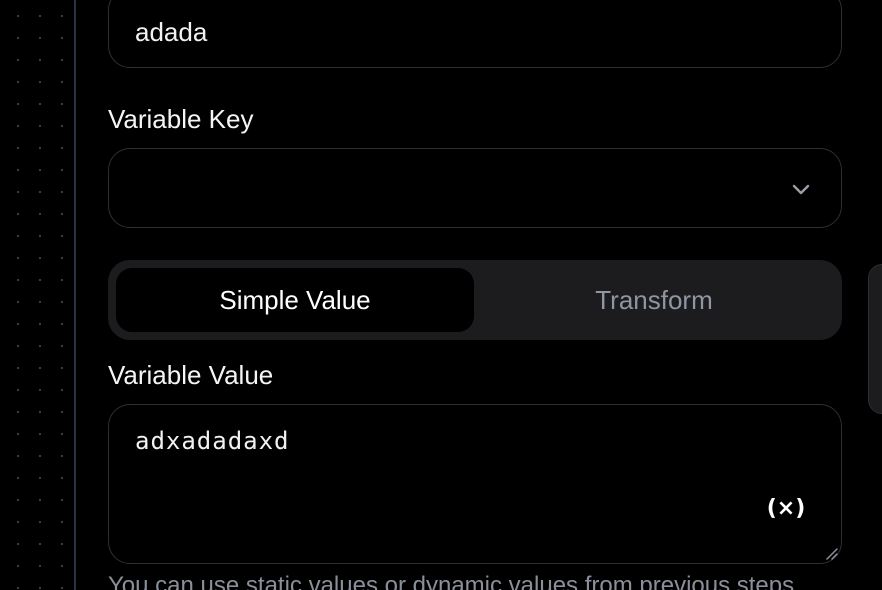 The width and height of the screenshot is (882, 590). What do you see at coordinates (475, 34) in the screenshot?
I see `name-input: adada` at bounding box center [475, 34].